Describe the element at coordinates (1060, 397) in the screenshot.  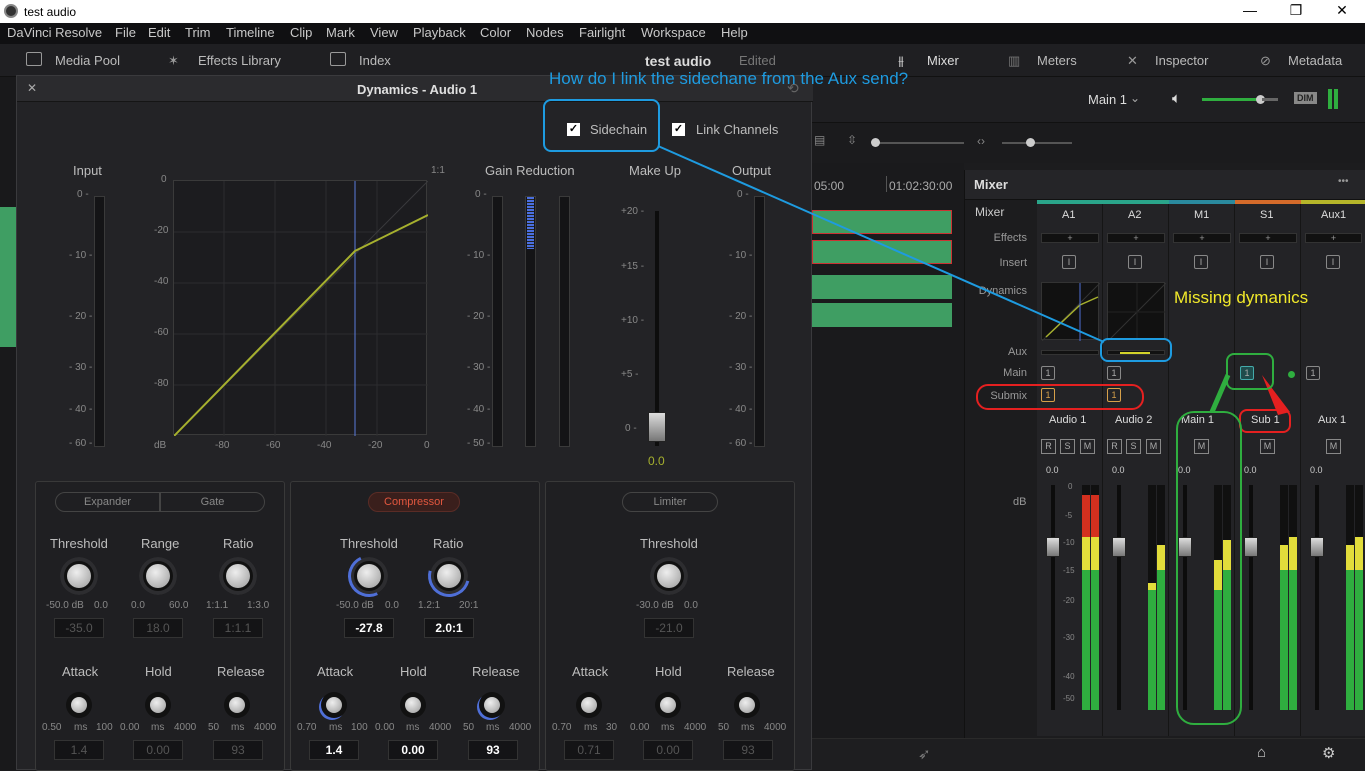
I see `annotation-submix-circle` at that location.